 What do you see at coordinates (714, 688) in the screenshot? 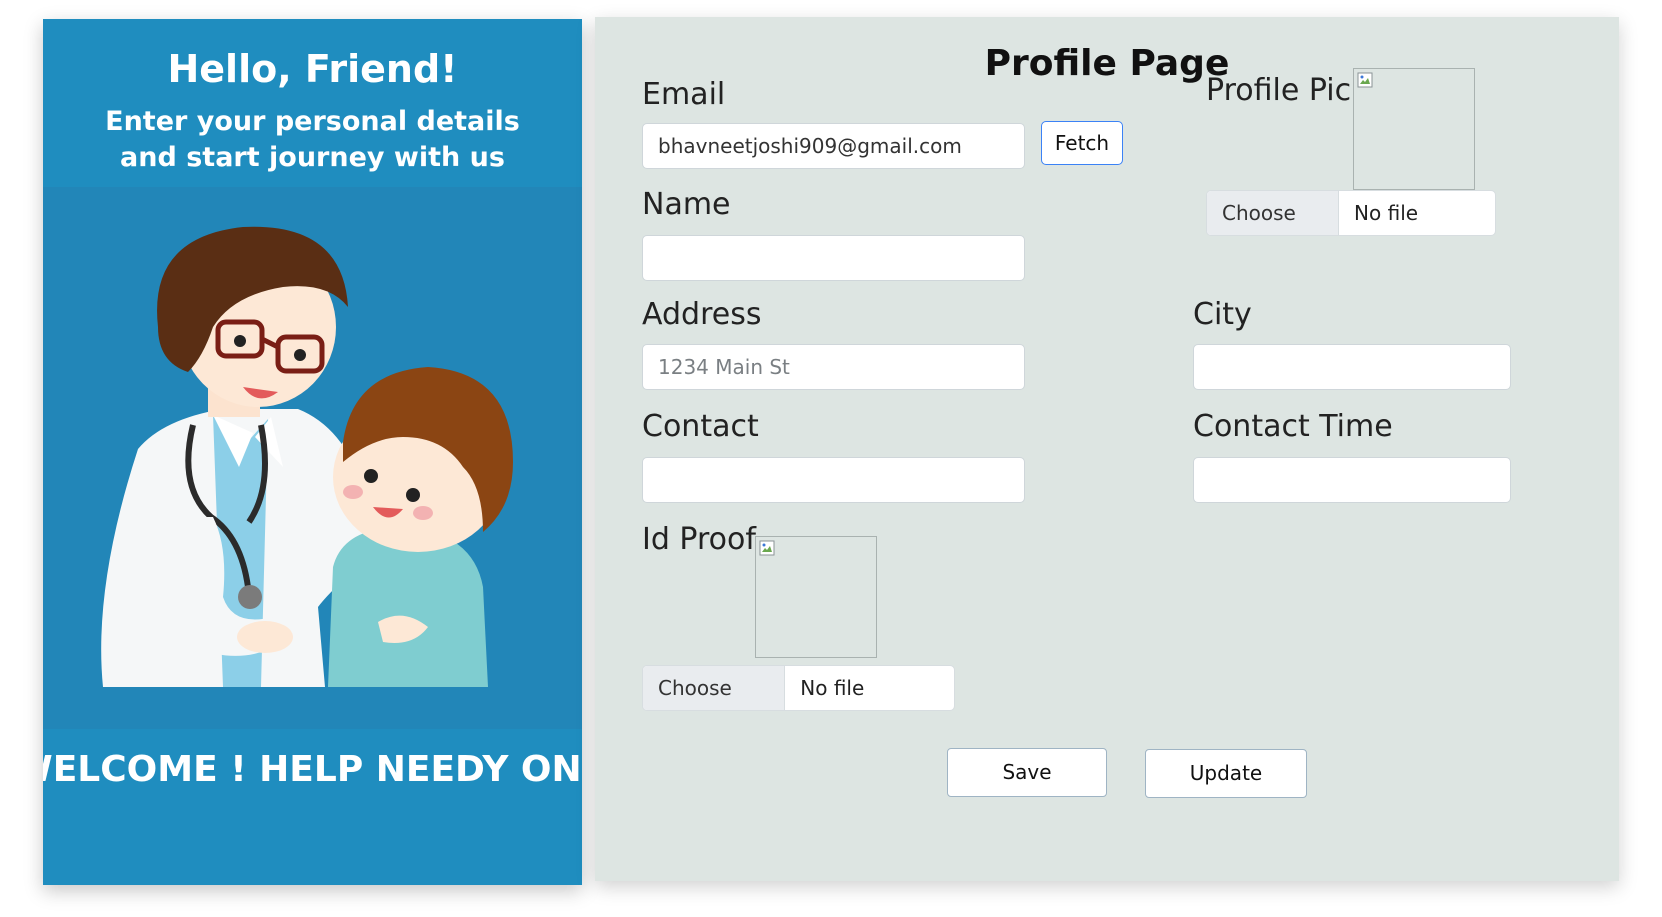
I see `id-proof-choose-button: Choose File` at bounding box center [714, 688].